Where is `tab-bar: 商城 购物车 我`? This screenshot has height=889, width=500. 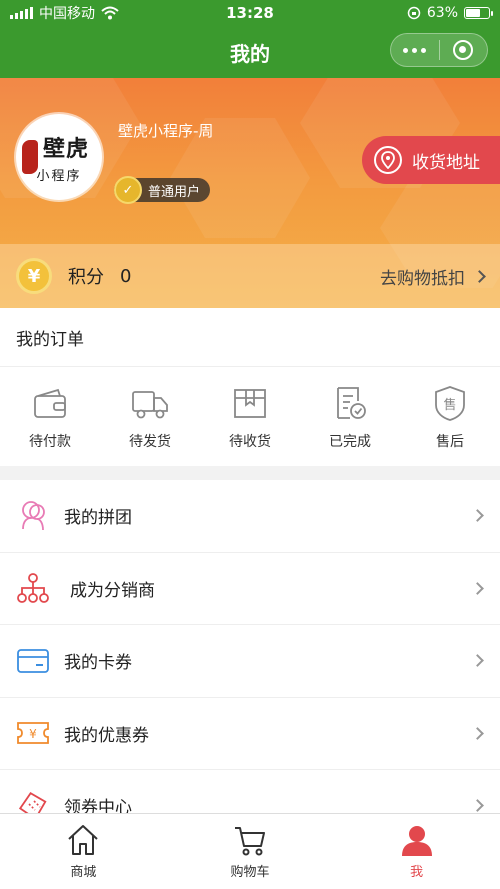 tab-bar: 商城 购物车 我 is located at coordinates (250, 851).